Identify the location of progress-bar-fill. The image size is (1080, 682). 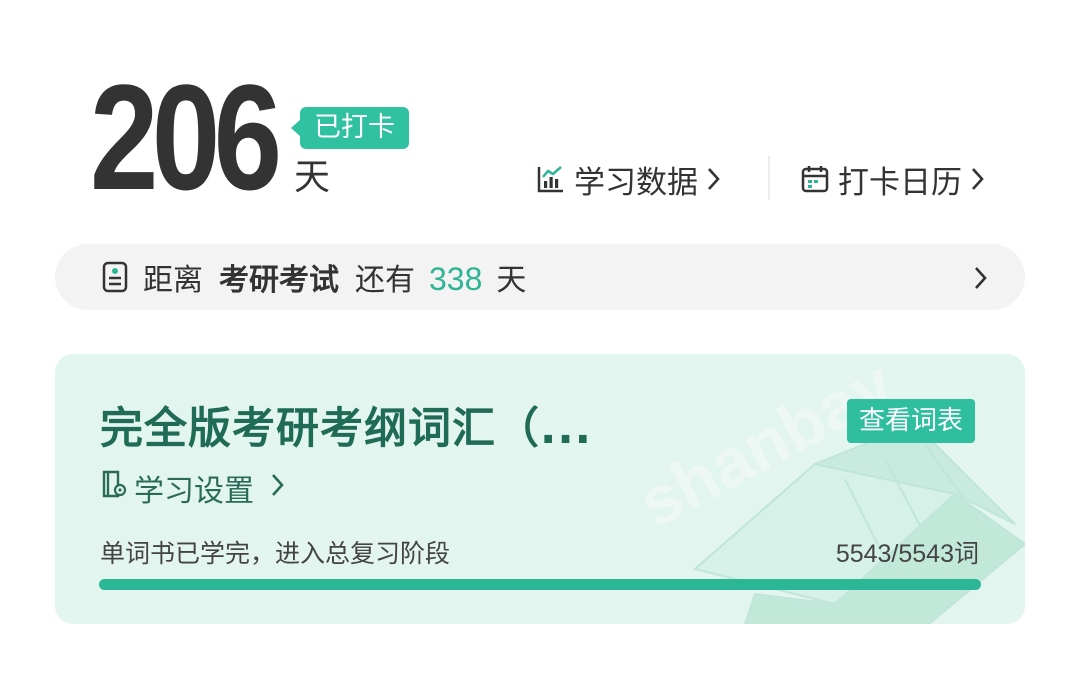
(540, 584).